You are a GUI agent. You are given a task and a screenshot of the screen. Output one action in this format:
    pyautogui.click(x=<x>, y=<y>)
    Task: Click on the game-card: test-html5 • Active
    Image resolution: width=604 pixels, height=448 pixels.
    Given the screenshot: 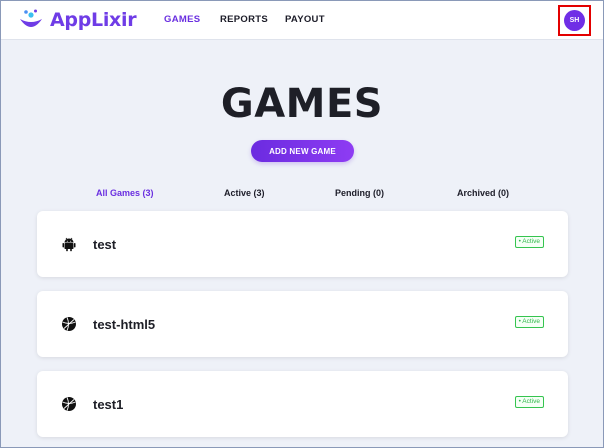 What is the action you would take?
    pyautogui.click(x=302, y=324)
    